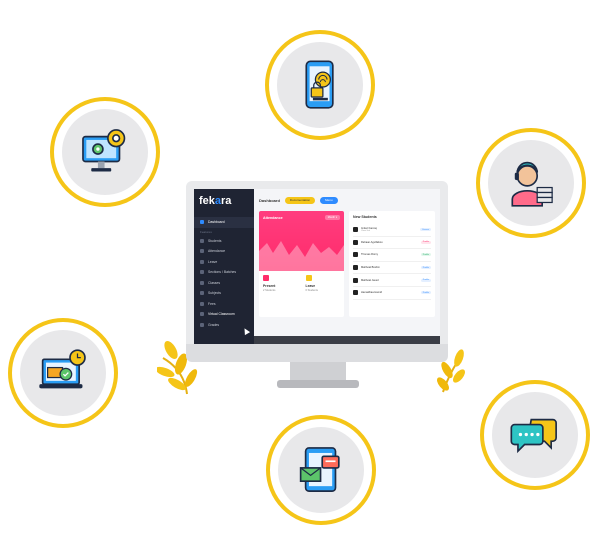 The image size is (600, 554). I want to click on fees-icon, so click(202, 303).